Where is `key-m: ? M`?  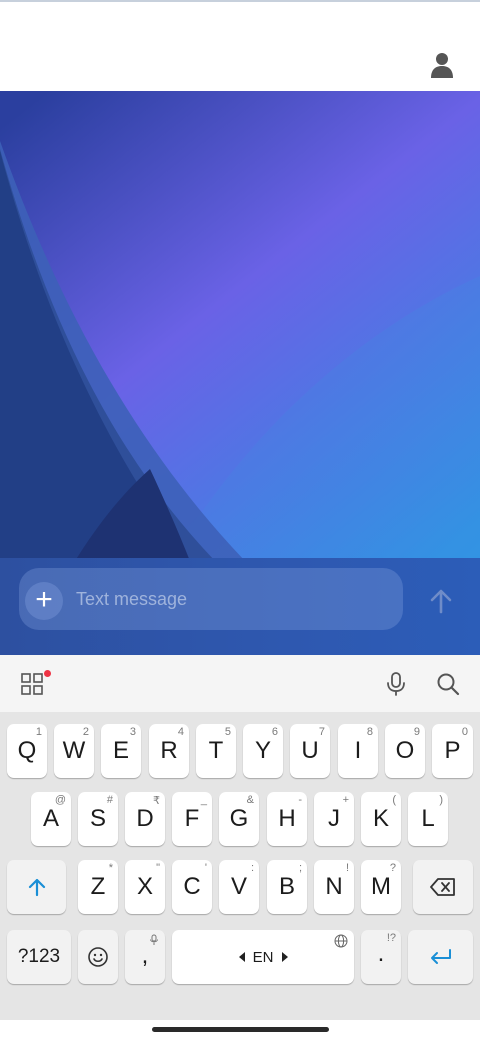 key-m: ? M is located at coordinates (381, 887).